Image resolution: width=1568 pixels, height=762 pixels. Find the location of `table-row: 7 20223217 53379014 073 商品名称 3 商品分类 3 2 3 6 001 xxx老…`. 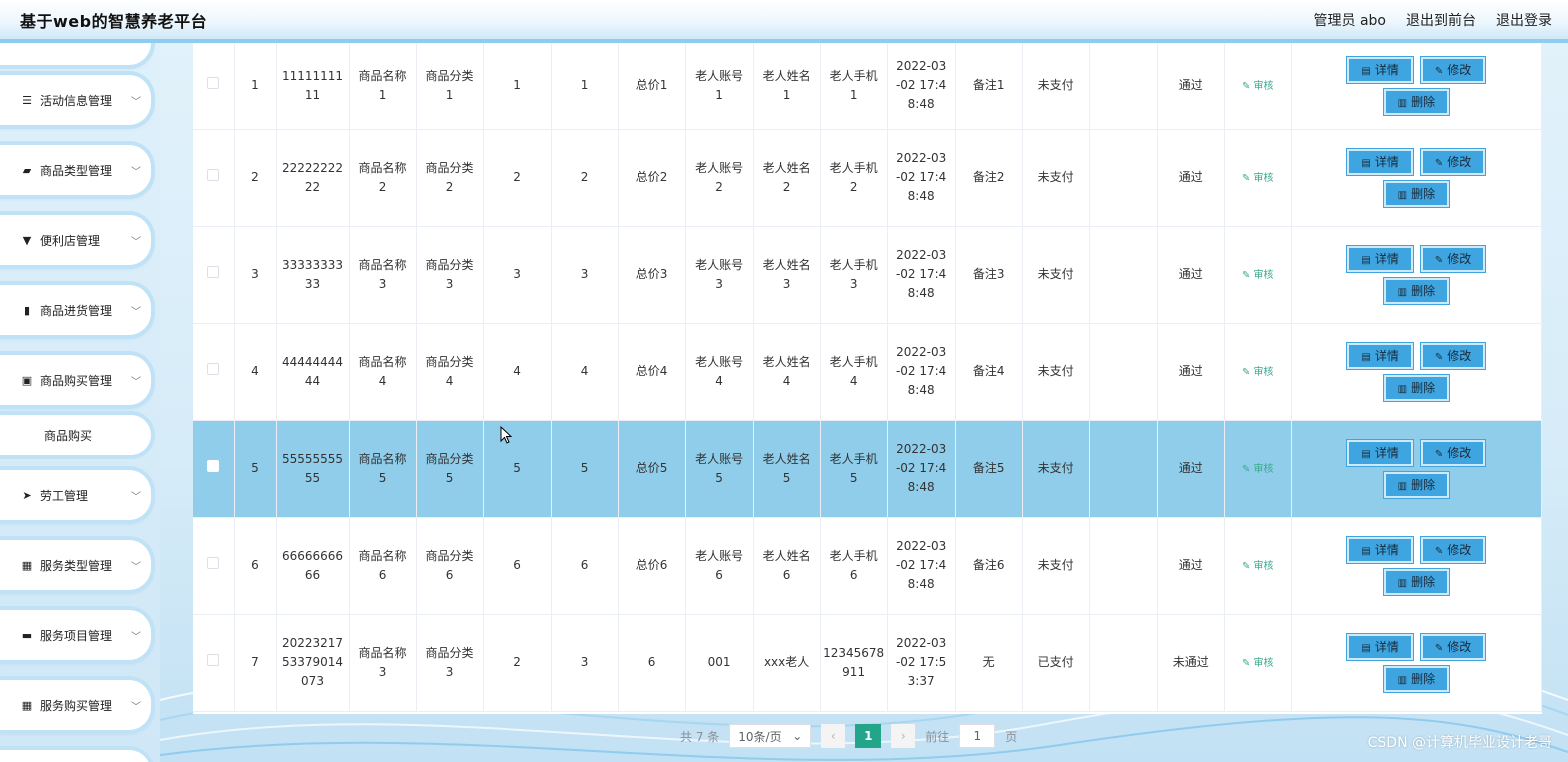

table-row: 7 20223217 53379014 073 商品名称 3 商品分类 3 2 3 6 001 xxx老… is located at coordinates (867, 663).